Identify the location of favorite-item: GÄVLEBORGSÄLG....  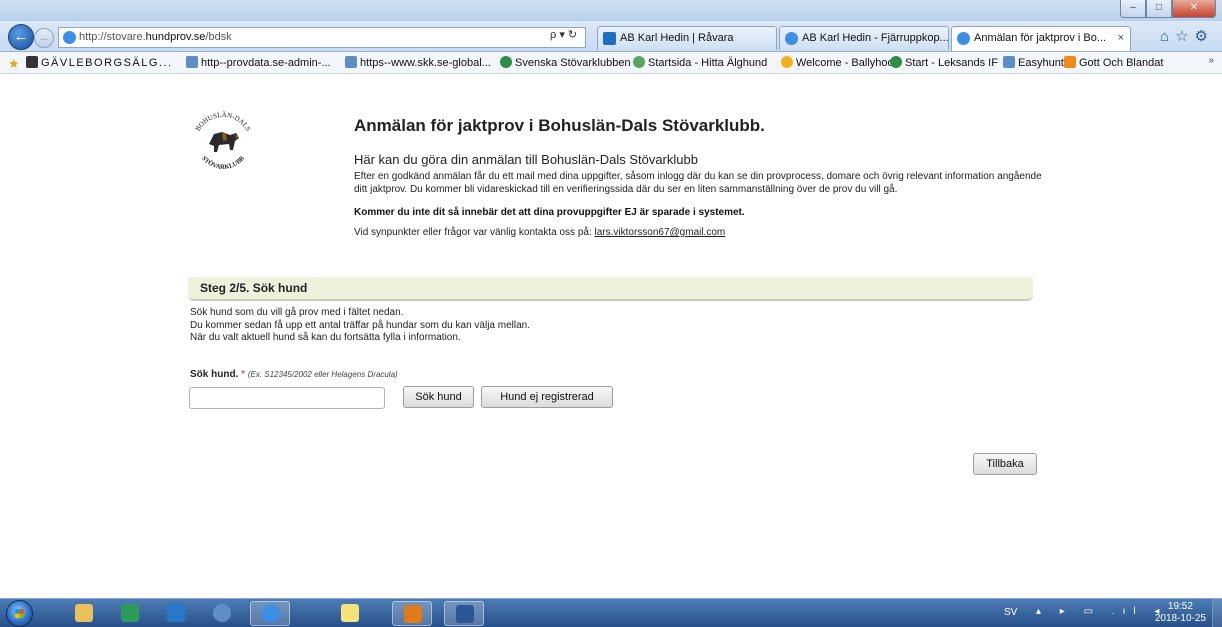
(99, 62).